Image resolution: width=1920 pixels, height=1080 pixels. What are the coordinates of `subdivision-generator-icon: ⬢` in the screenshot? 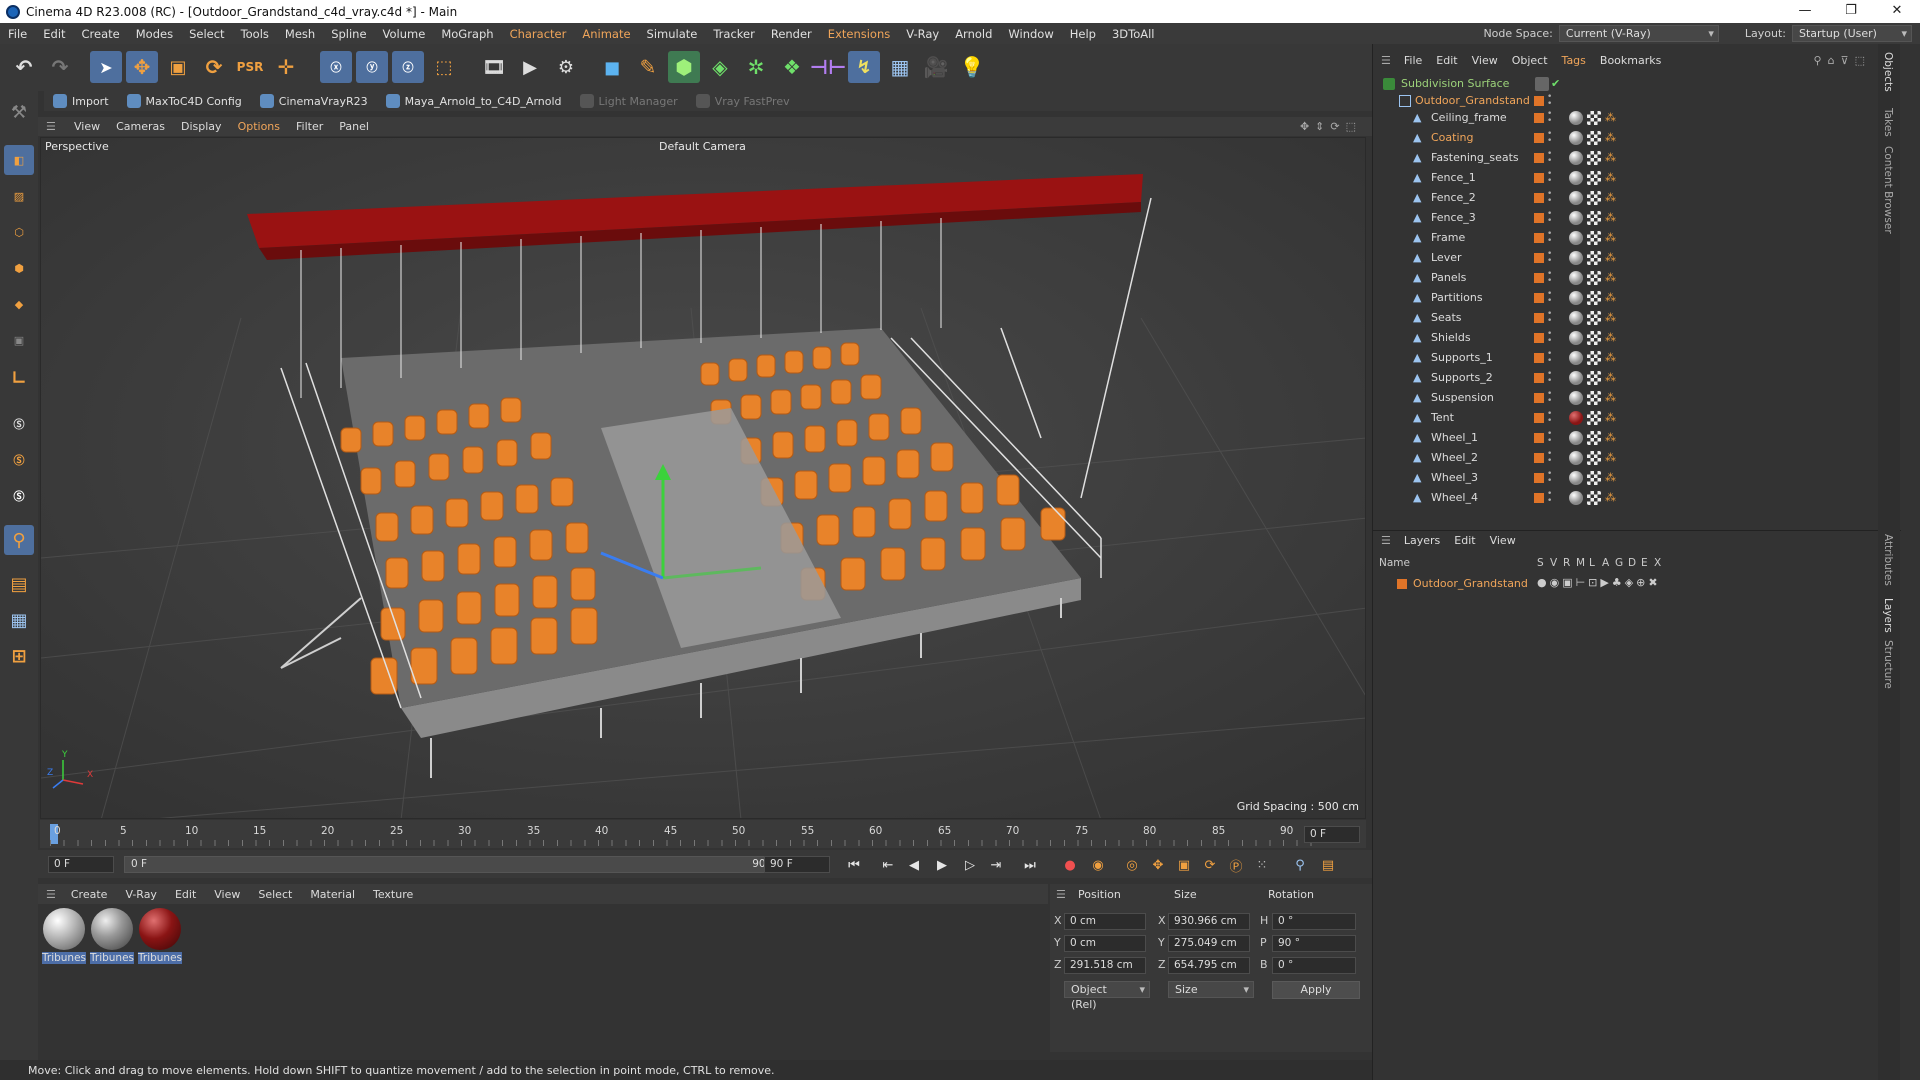 It's located at (684, 67).